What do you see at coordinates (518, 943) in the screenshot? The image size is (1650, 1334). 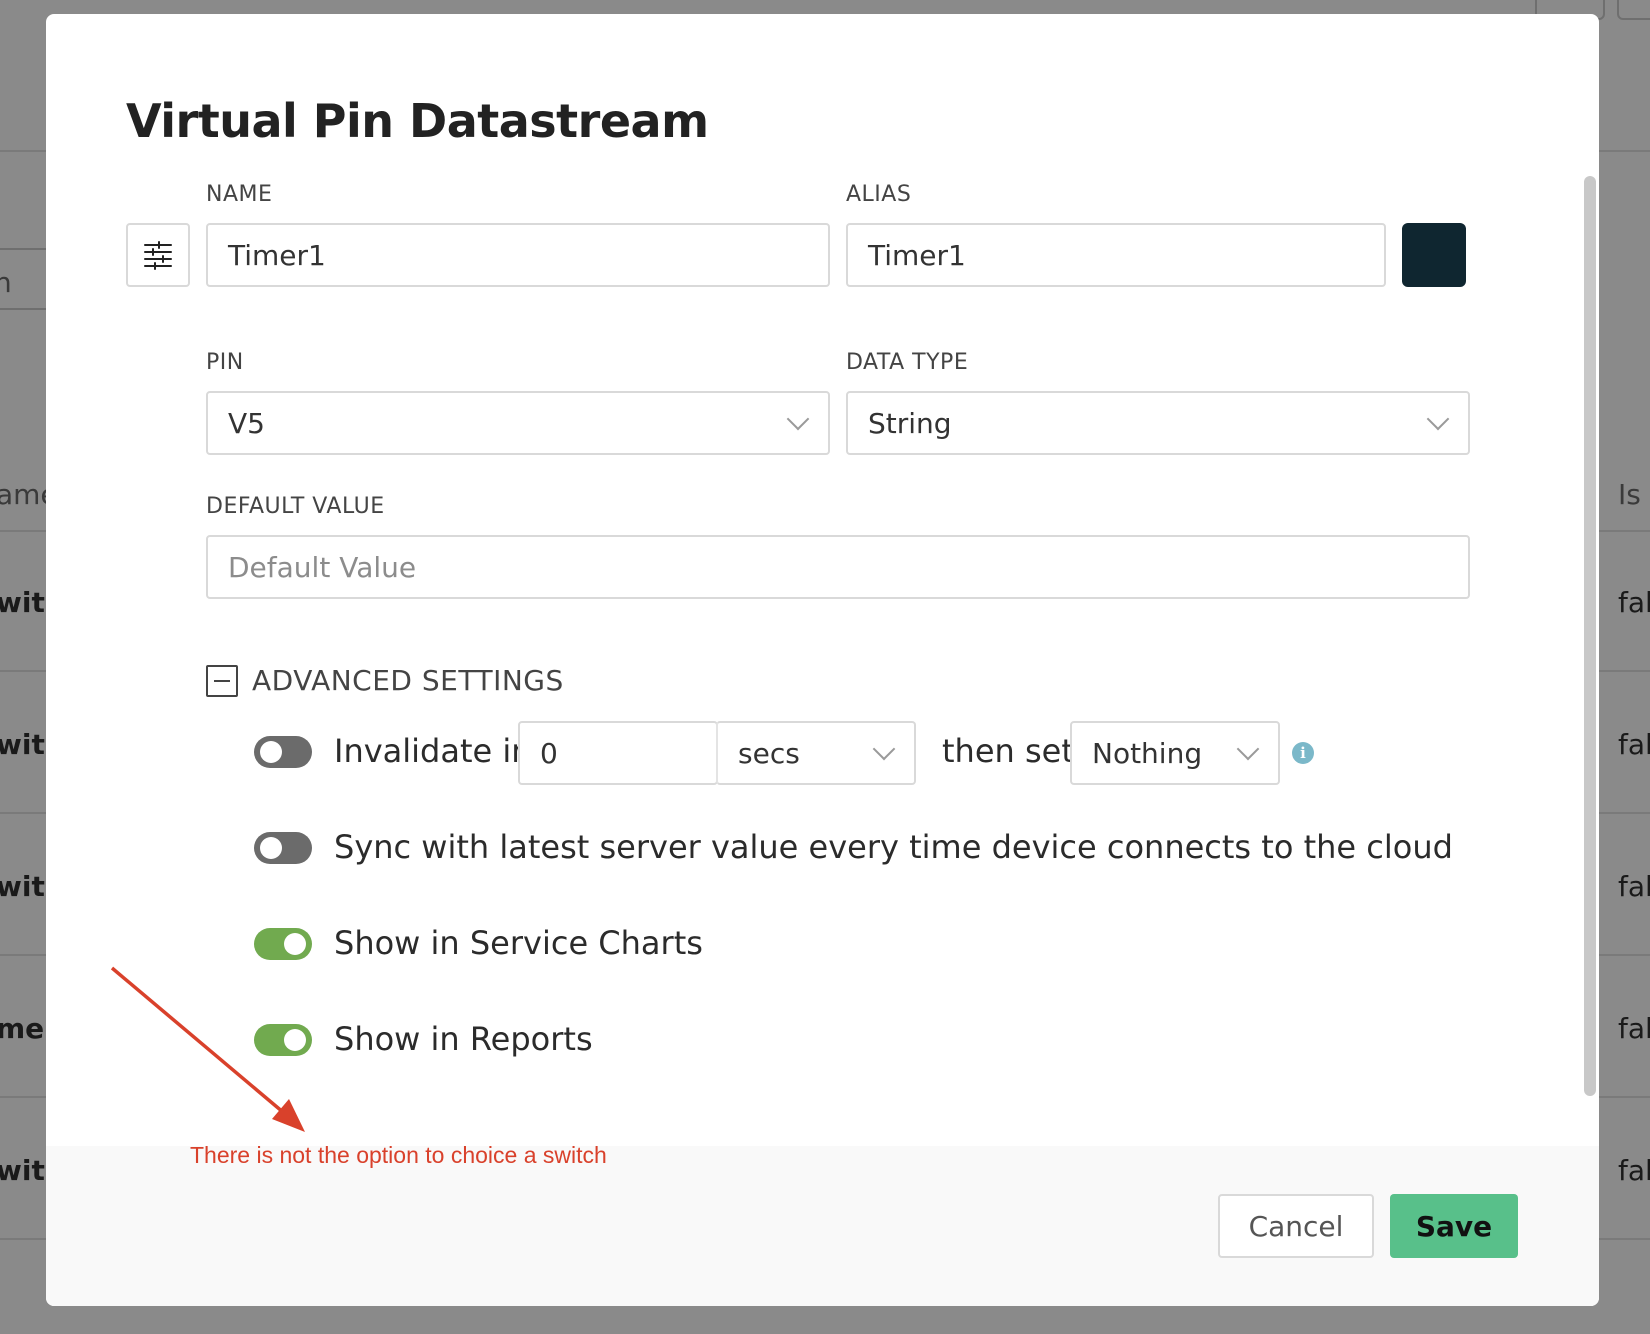 I see `service-charts-label: Show in Service Charts` at bounding box center [518, 943].